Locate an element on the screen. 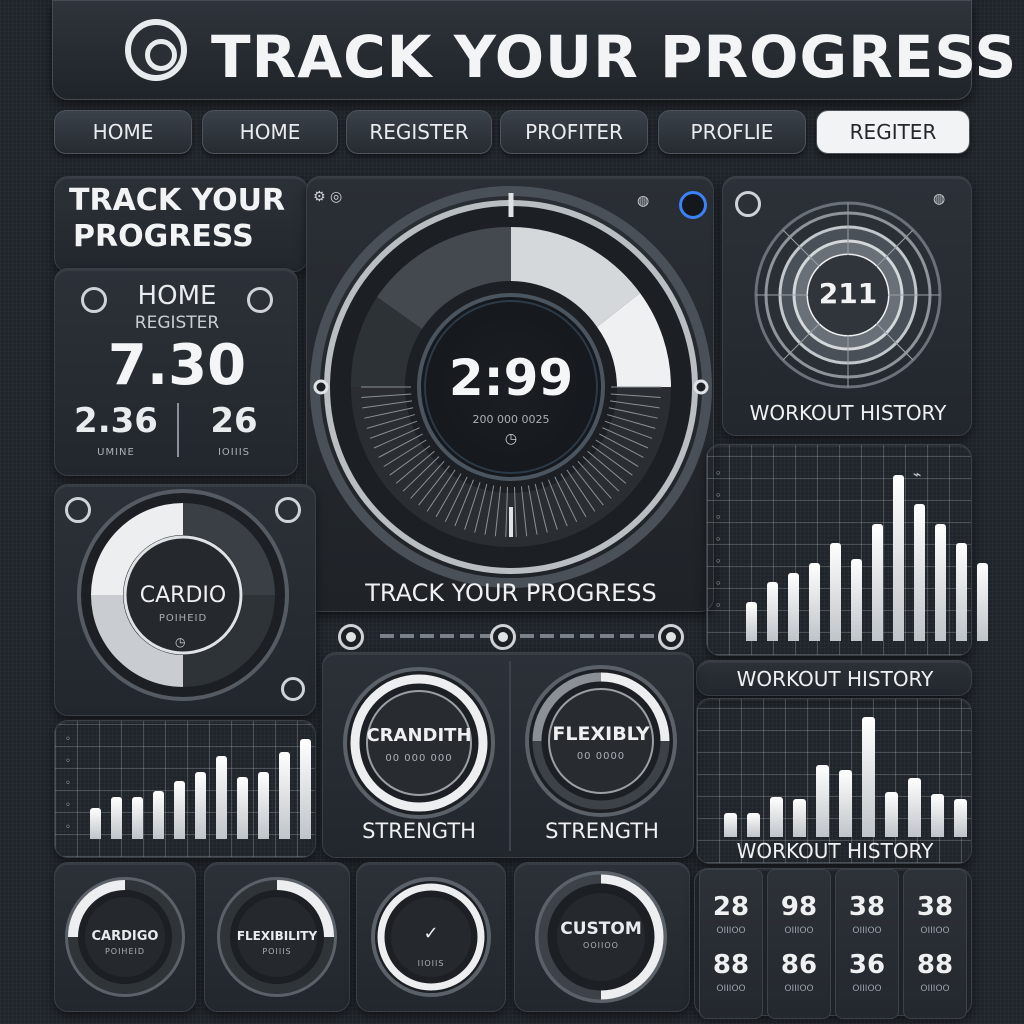 This screenshot has height=1024, width=1024. cardio-check-icon: ◷ is located at coordinates (180, 642).